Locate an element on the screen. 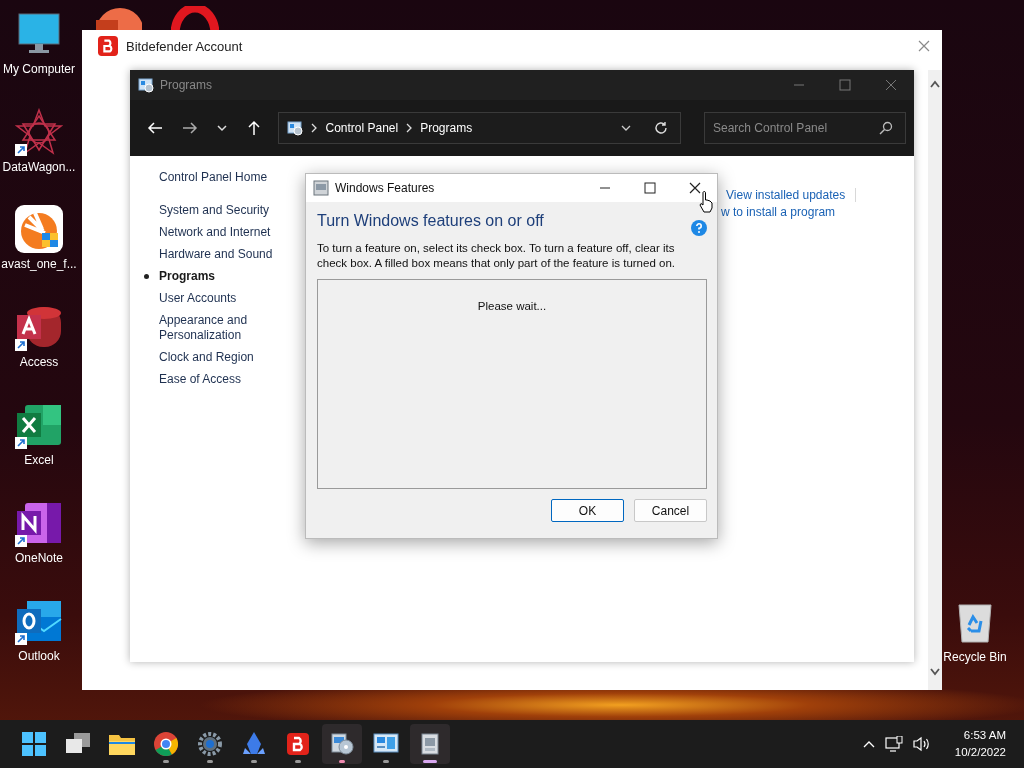 The width and height of the screenshot is (1024, 768). avast-icon is located at coordinates (39, 229).